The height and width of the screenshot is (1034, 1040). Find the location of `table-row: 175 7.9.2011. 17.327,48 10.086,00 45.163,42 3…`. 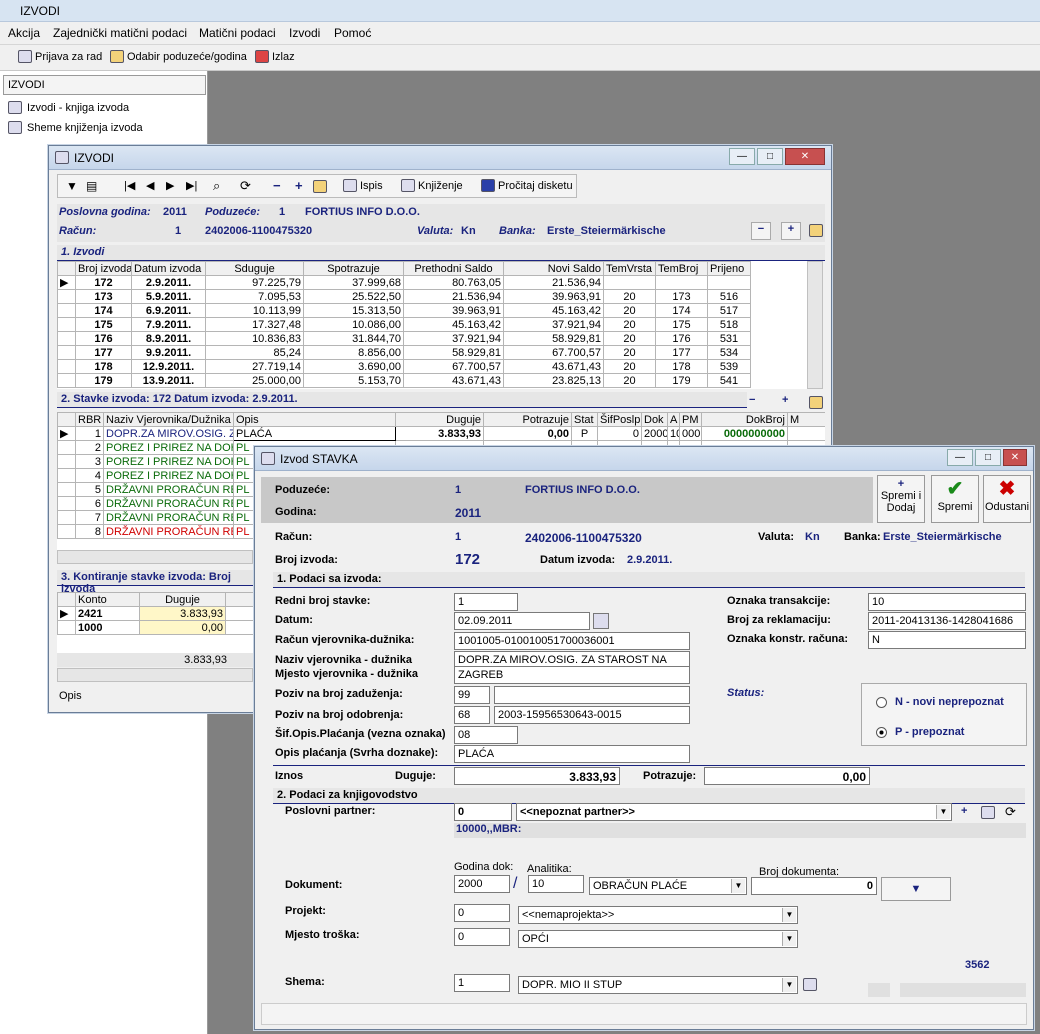

table-row: 175 7.9.2011. 17.327,48 10.086,00 45.163,42 3… is located at coordinates (404, 324).